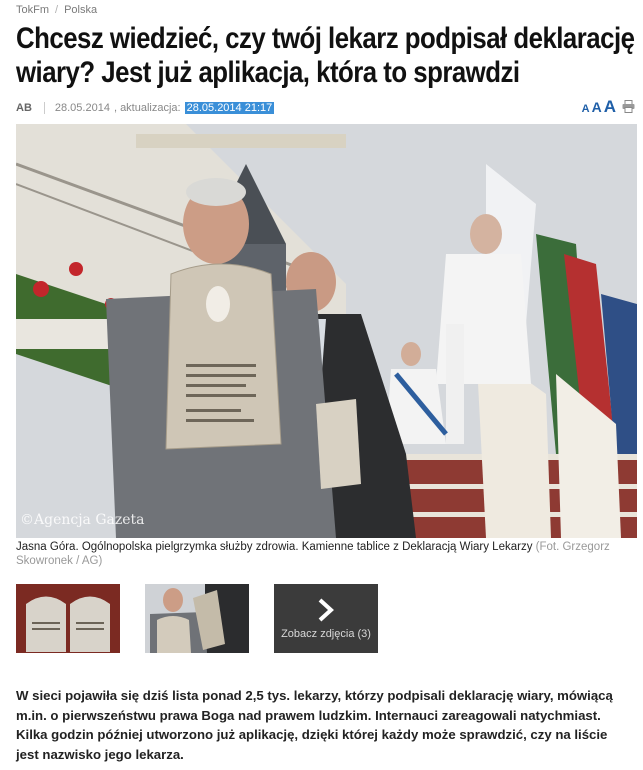 This screenshot has height=770, width=643. Describe the element at coordinates (82, 520) in the screenshot. I see `photo-watermark: ©Agencja Gazeta` at that location.